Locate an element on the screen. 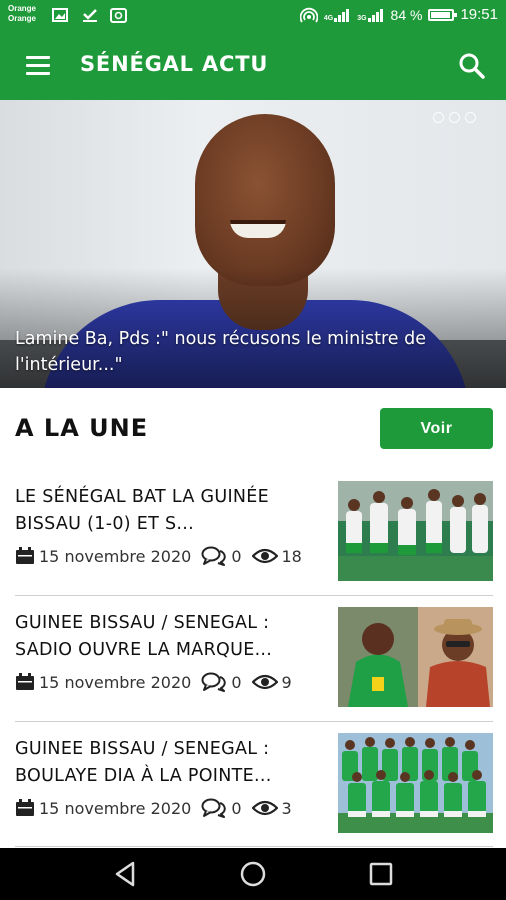 This screenshot has height=900, width=506. system-nav-bar is located at coordinates (253, 874).